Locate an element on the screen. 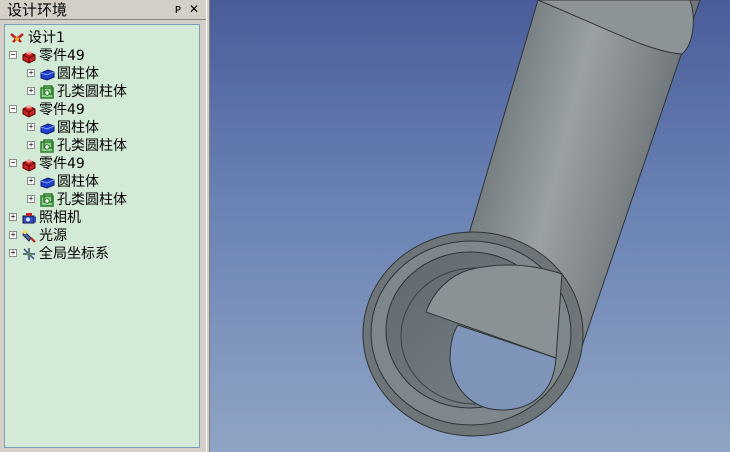 Image resolution: width=730 pixels, height=452 pixels. tree-cylinder-3: + 圆柱体 is located at coordinates (102, 182).